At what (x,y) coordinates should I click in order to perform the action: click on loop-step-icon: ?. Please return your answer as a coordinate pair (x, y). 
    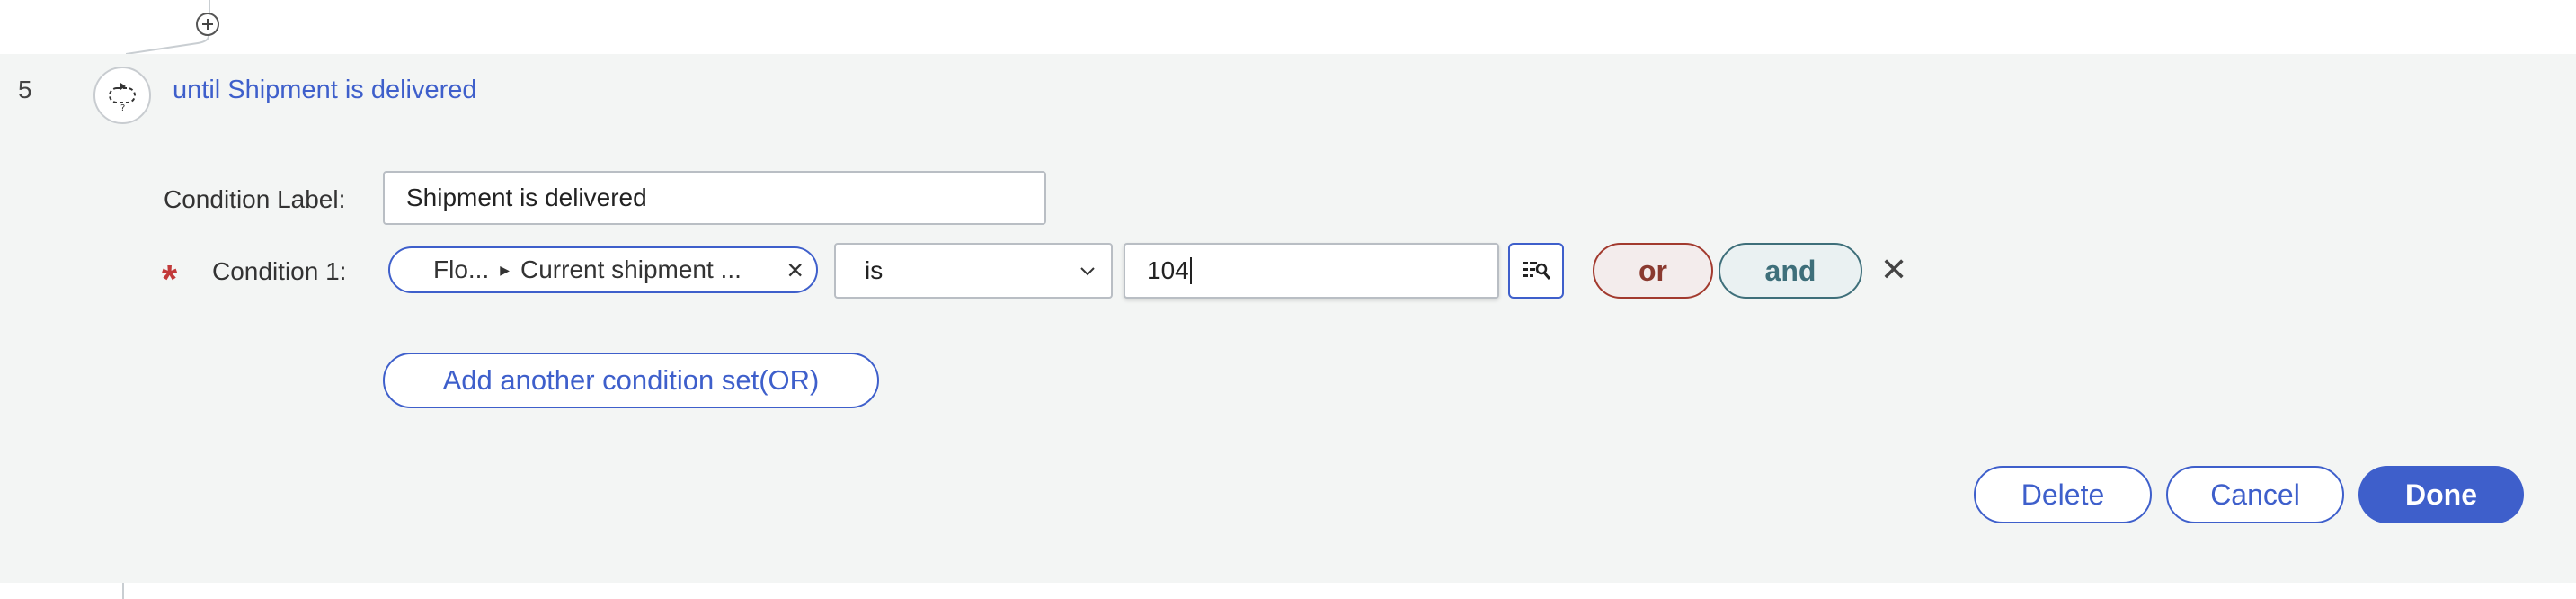
    Looking at the image, I should click on (122, 95).